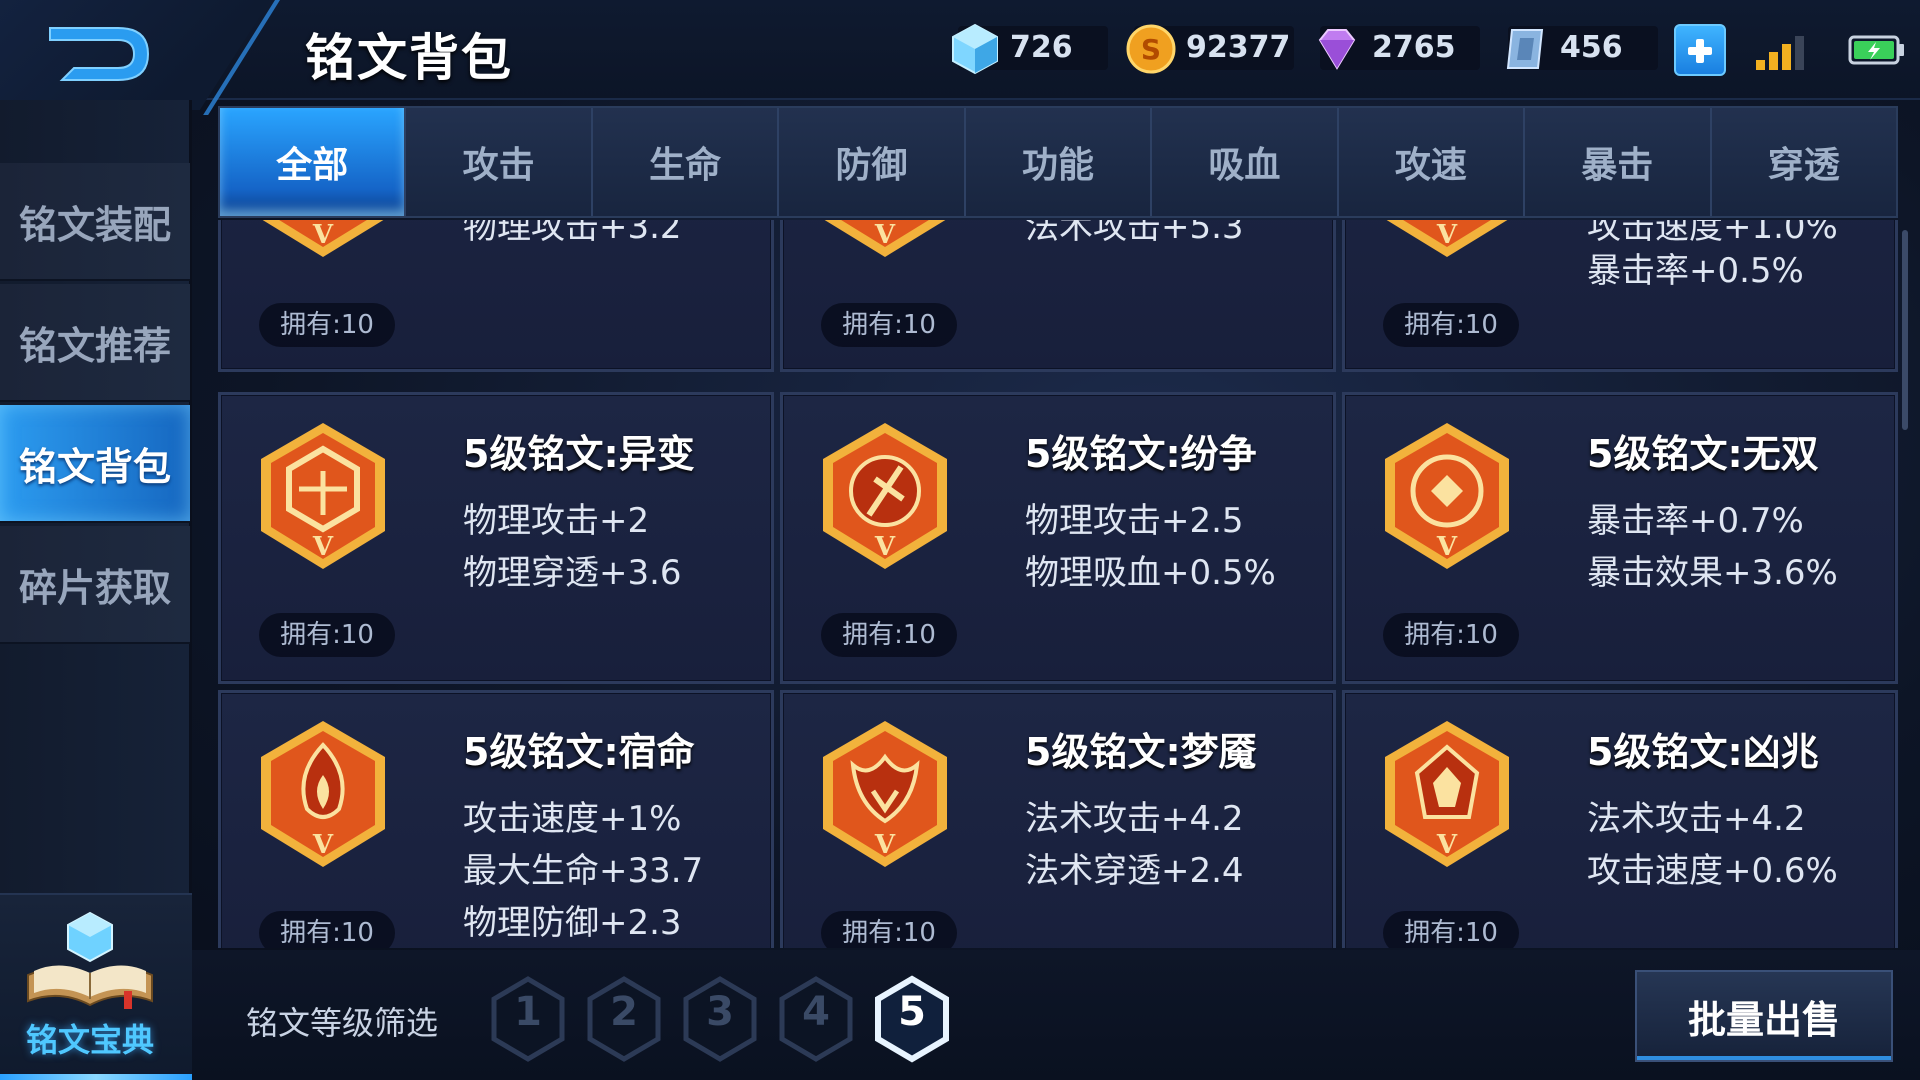 This screenshot has height=1080, width=1920. What do you see at coordinates (1432, 162) in the screenshot?
I see `tab-attack-speed: 攻速` at bounding box center [1432, 162].